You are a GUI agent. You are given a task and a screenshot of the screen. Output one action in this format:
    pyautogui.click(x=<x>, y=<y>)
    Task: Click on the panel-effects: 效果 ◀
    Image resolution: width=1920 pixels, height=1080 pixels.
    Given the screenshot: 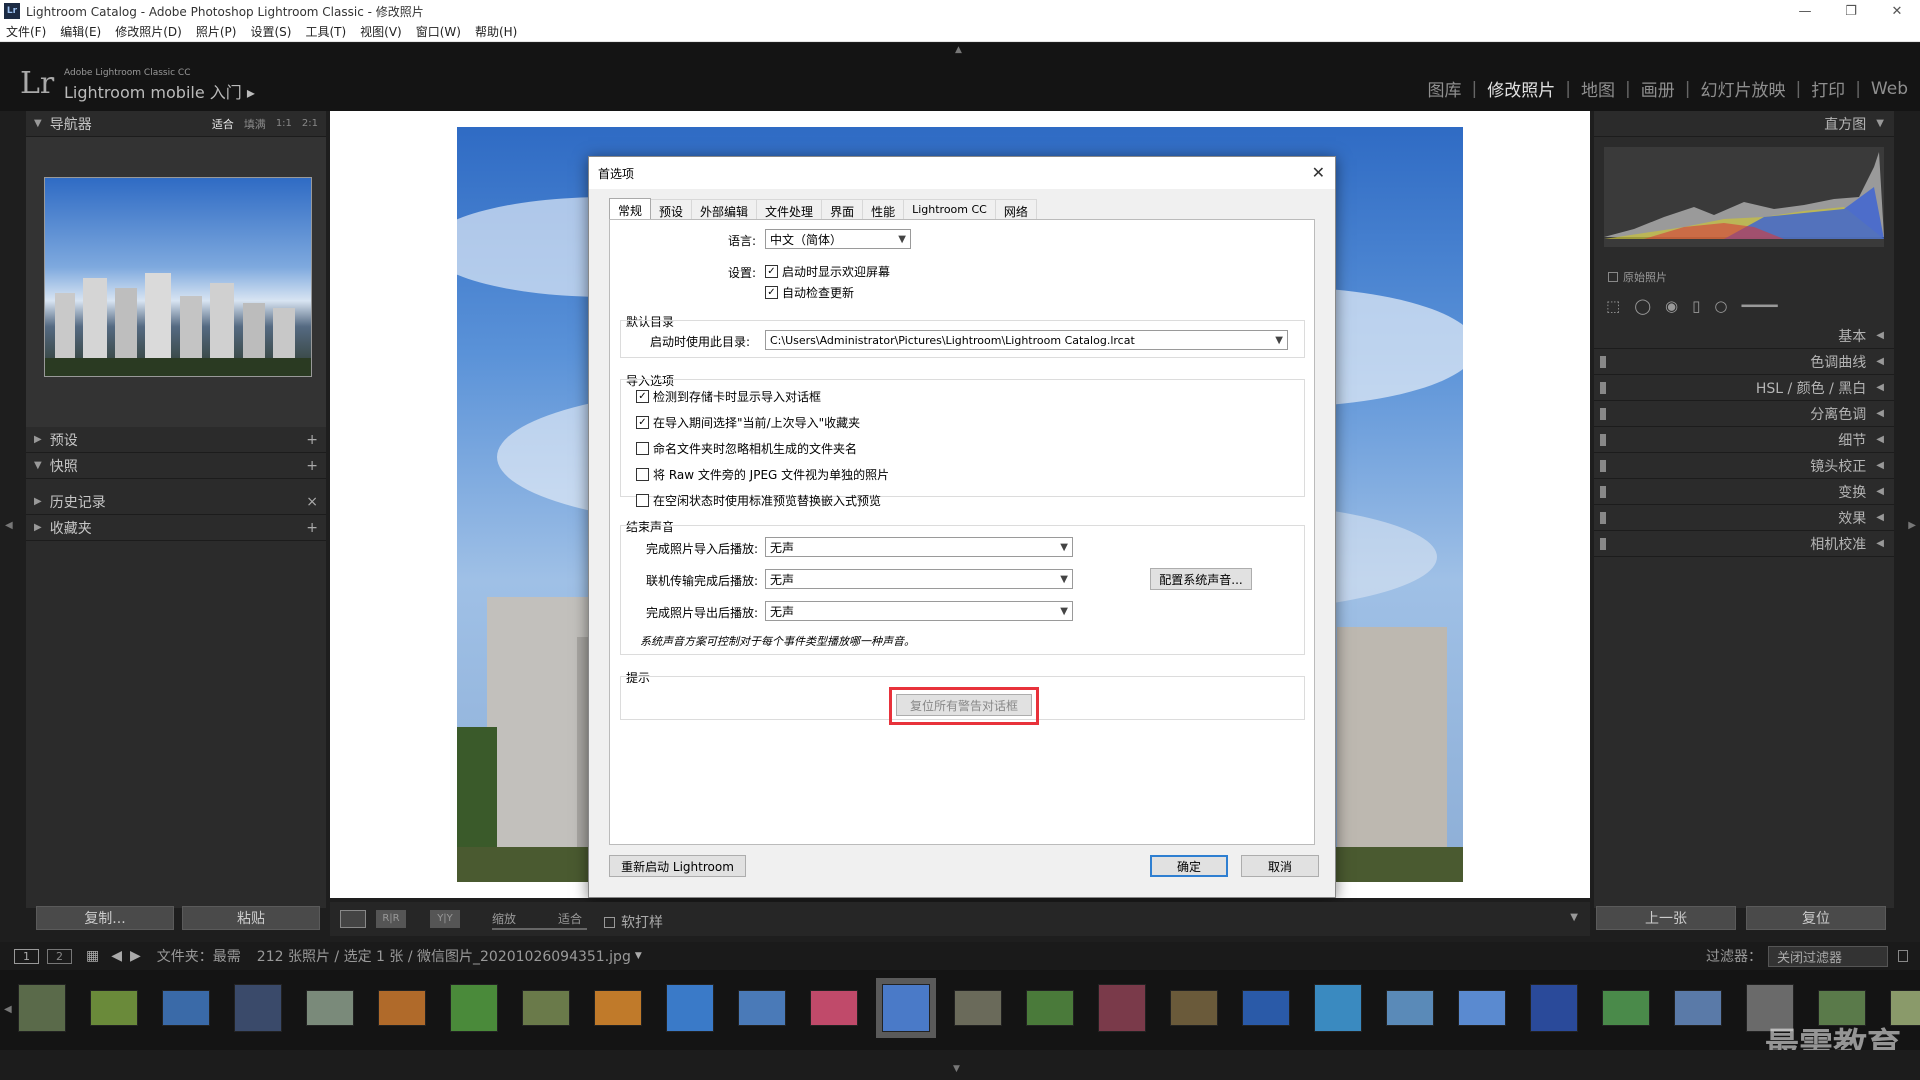 What is the action you would take?
    pyautogui.click(x=1744, y=518)
    